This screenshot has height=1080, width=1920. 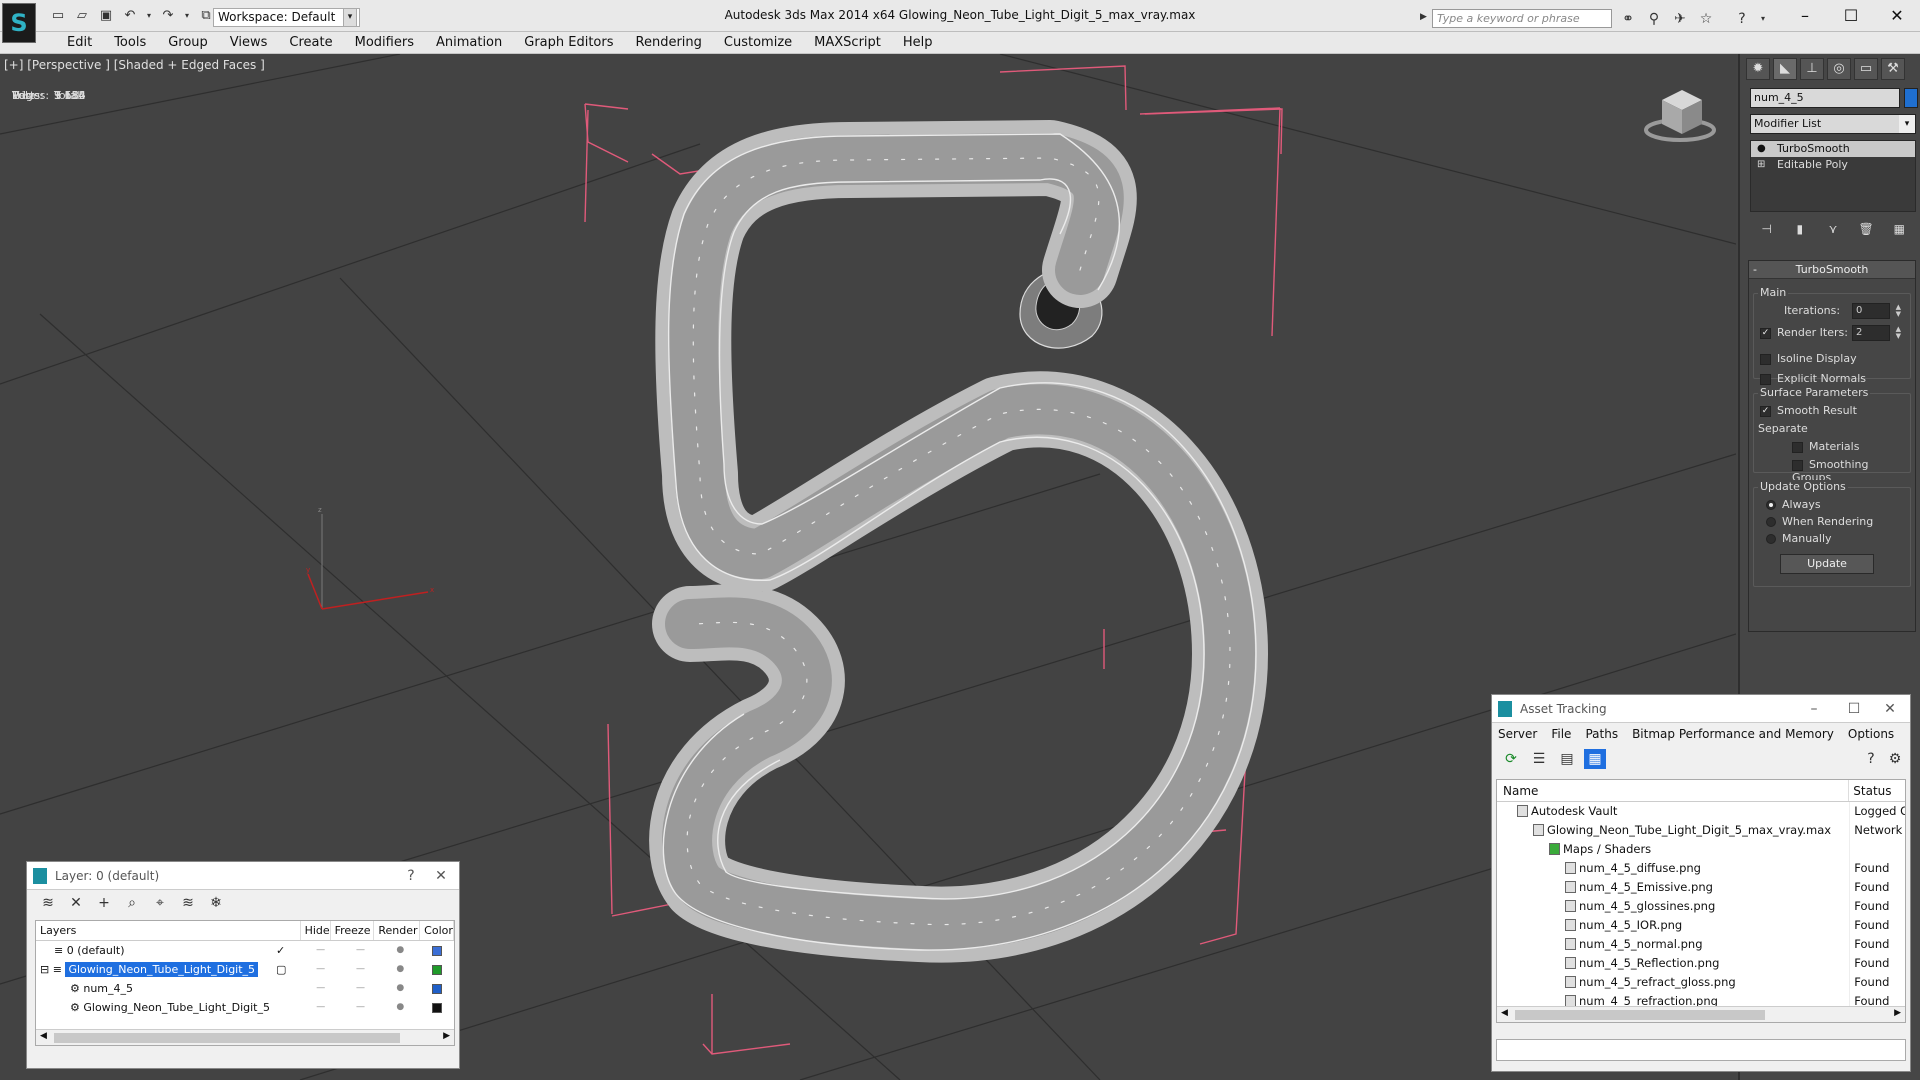 What do you see at coordinates (243, 876) in the screenshot?
I see `layer-dialog-titlebar: Layer: 0 (default) ? ✕` at bounding box center [243, 876].